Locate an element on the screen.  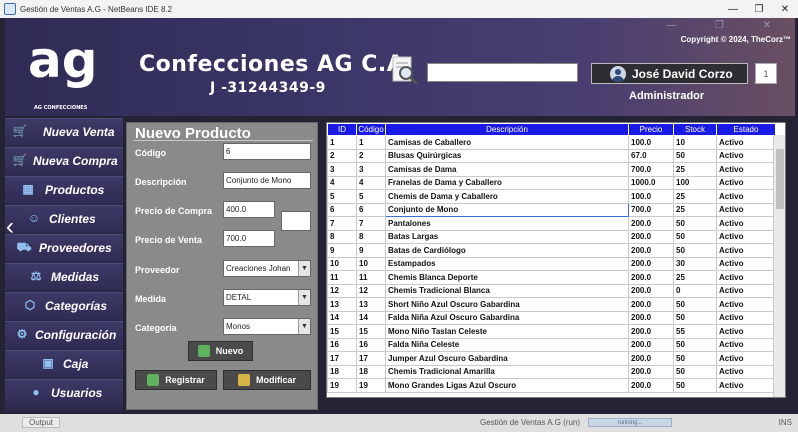
table-row: 7 7 Pantalones 200.0 50 Activo is located at coordinates (551, 223).